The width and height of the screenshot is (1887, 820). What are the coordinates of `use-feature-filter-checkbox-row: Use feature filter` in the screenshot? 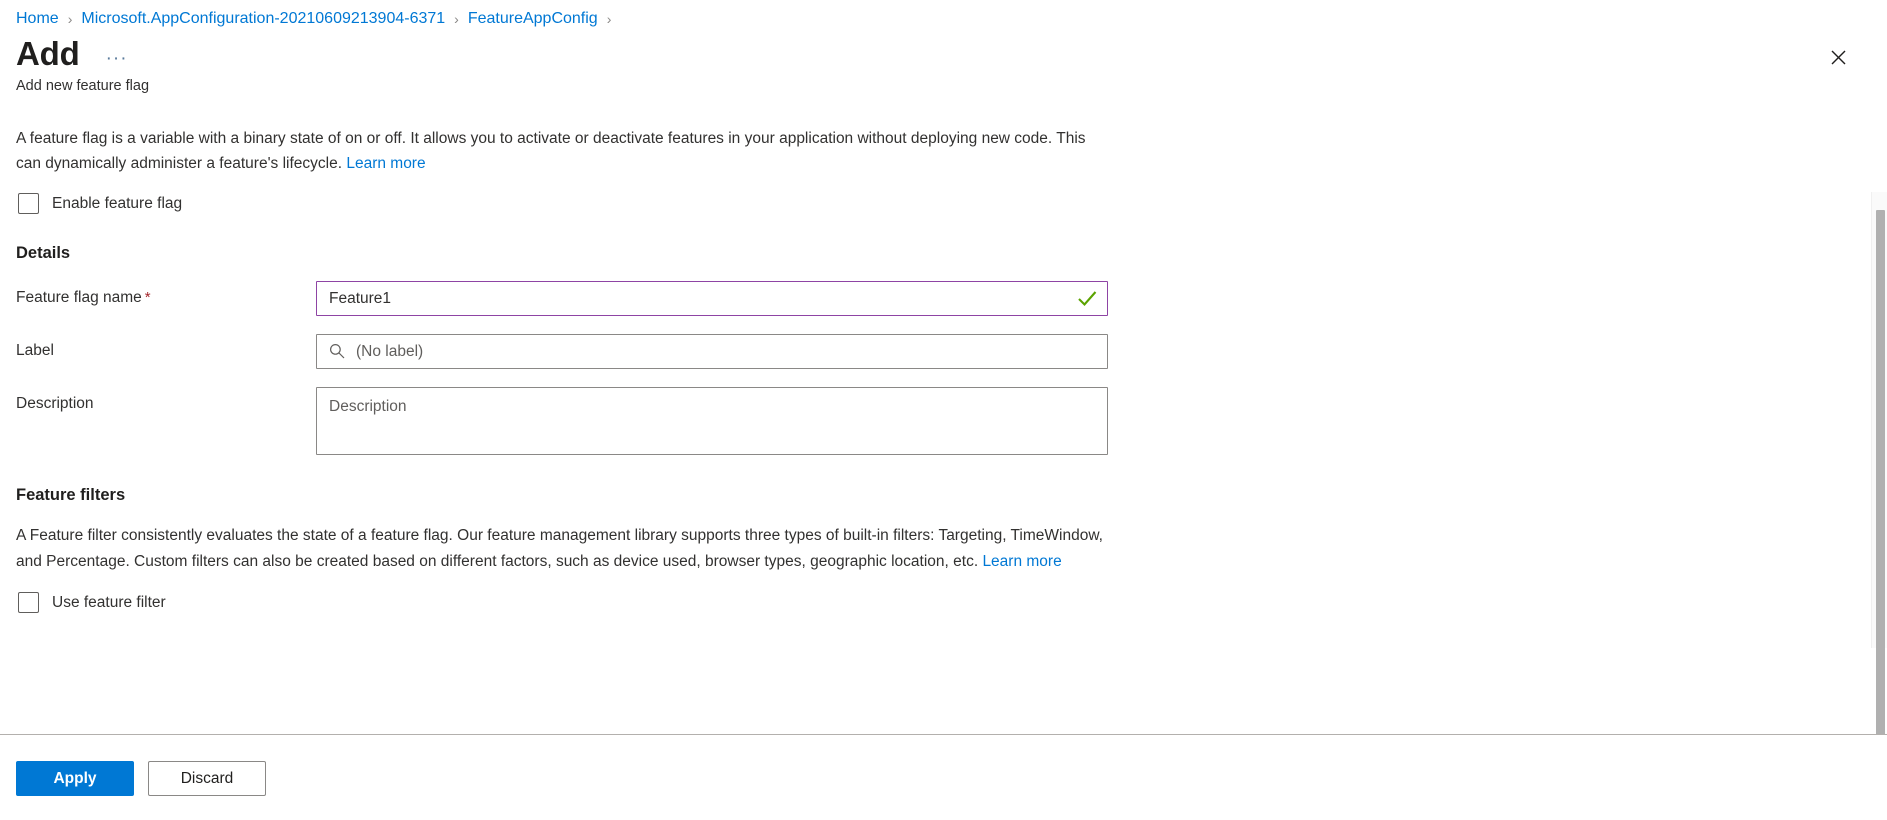 It's located at (92, 602).